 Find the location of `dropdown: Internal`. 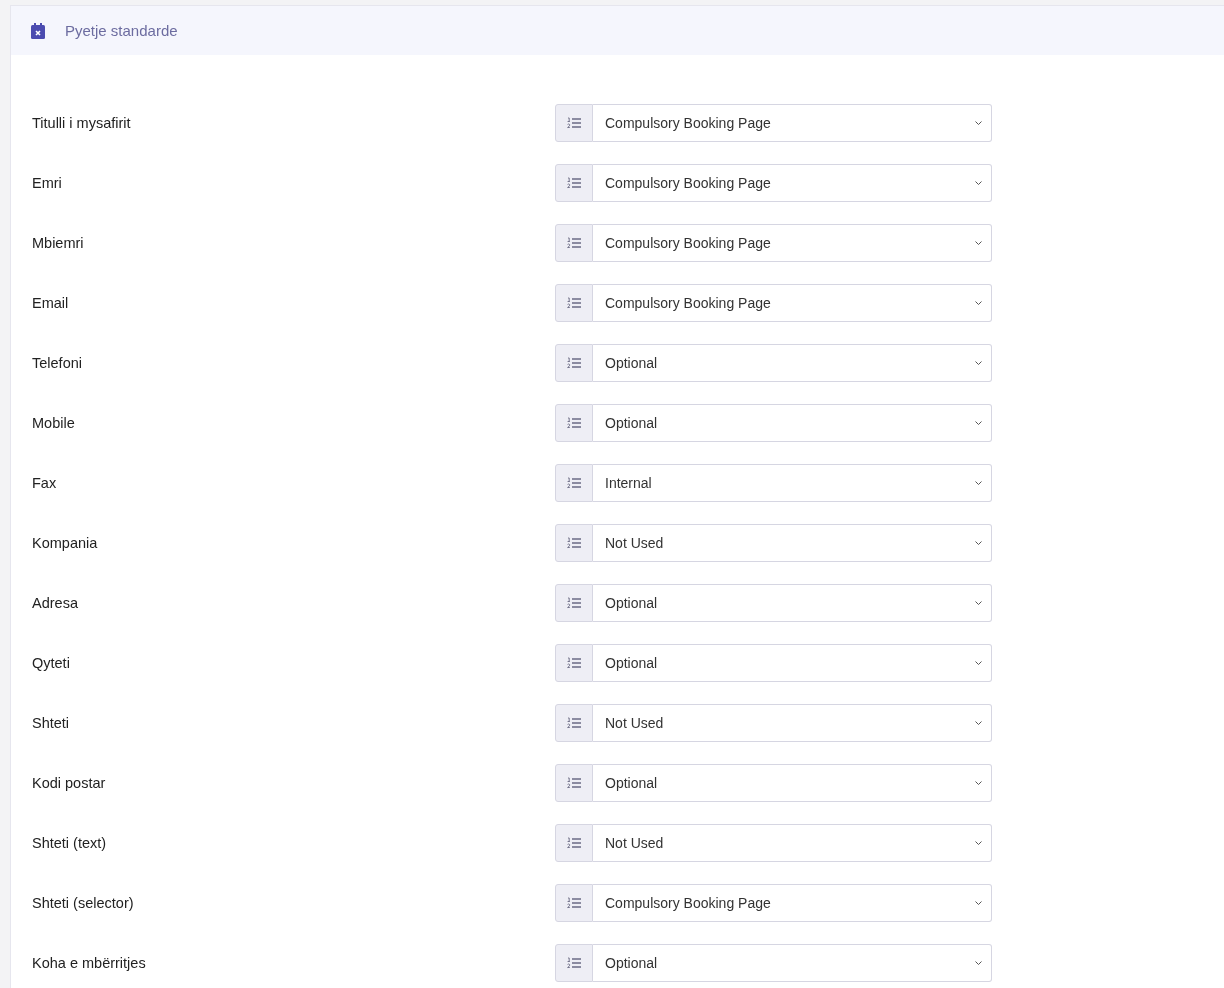

dropdown: Internal is located at coordinates (792, 483).